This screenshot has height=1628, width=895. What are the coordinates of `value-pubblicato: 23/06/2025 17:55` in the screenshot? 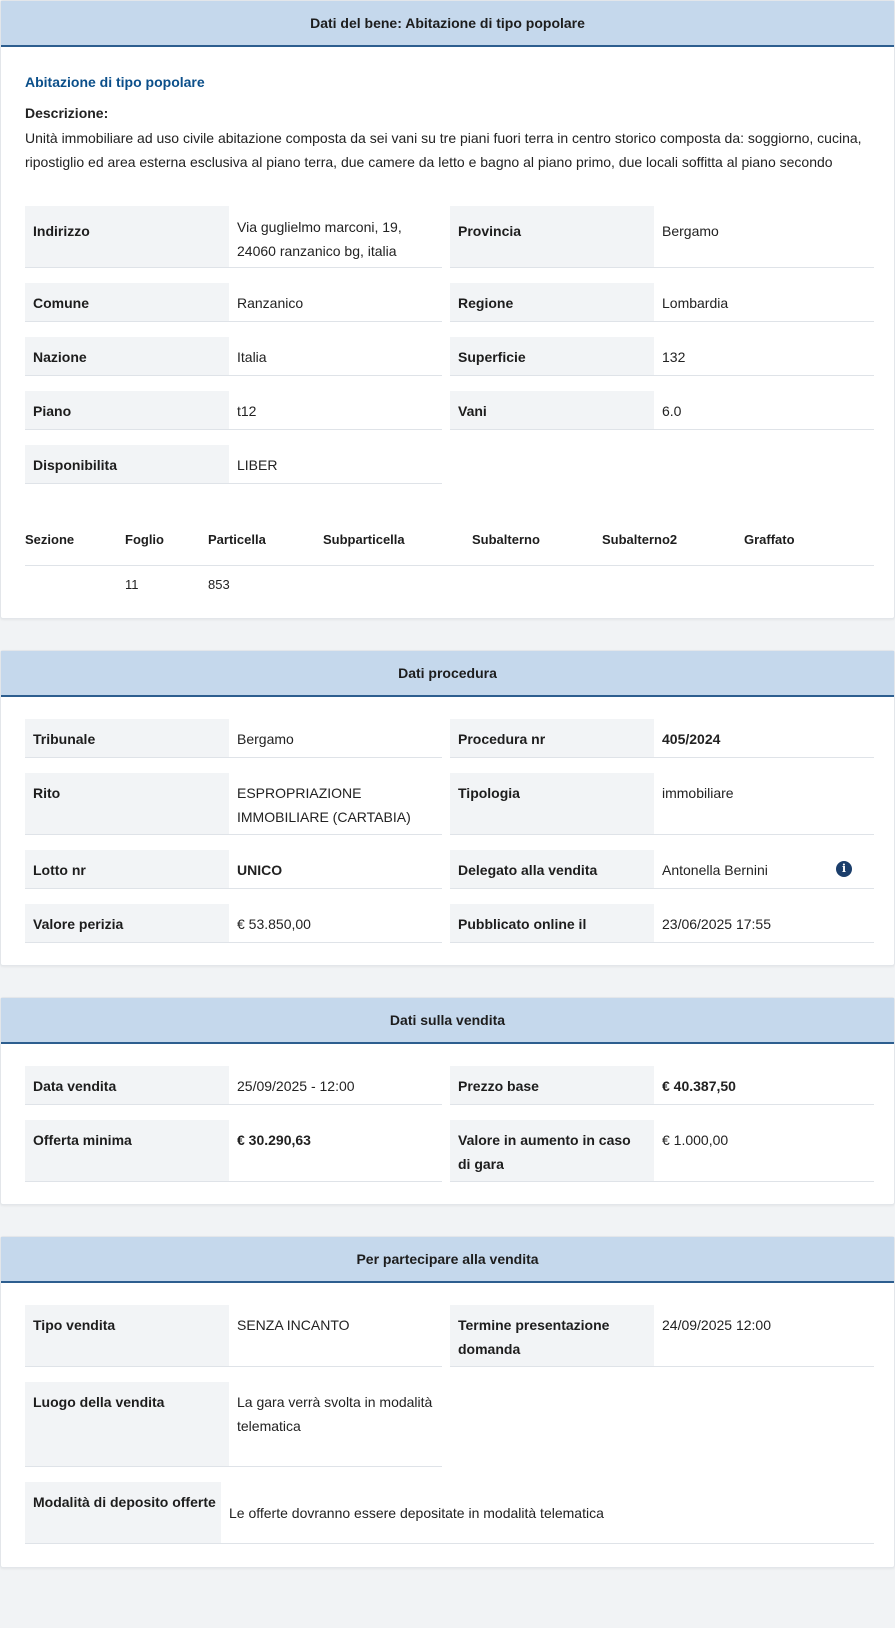 It's located at (764, 923).